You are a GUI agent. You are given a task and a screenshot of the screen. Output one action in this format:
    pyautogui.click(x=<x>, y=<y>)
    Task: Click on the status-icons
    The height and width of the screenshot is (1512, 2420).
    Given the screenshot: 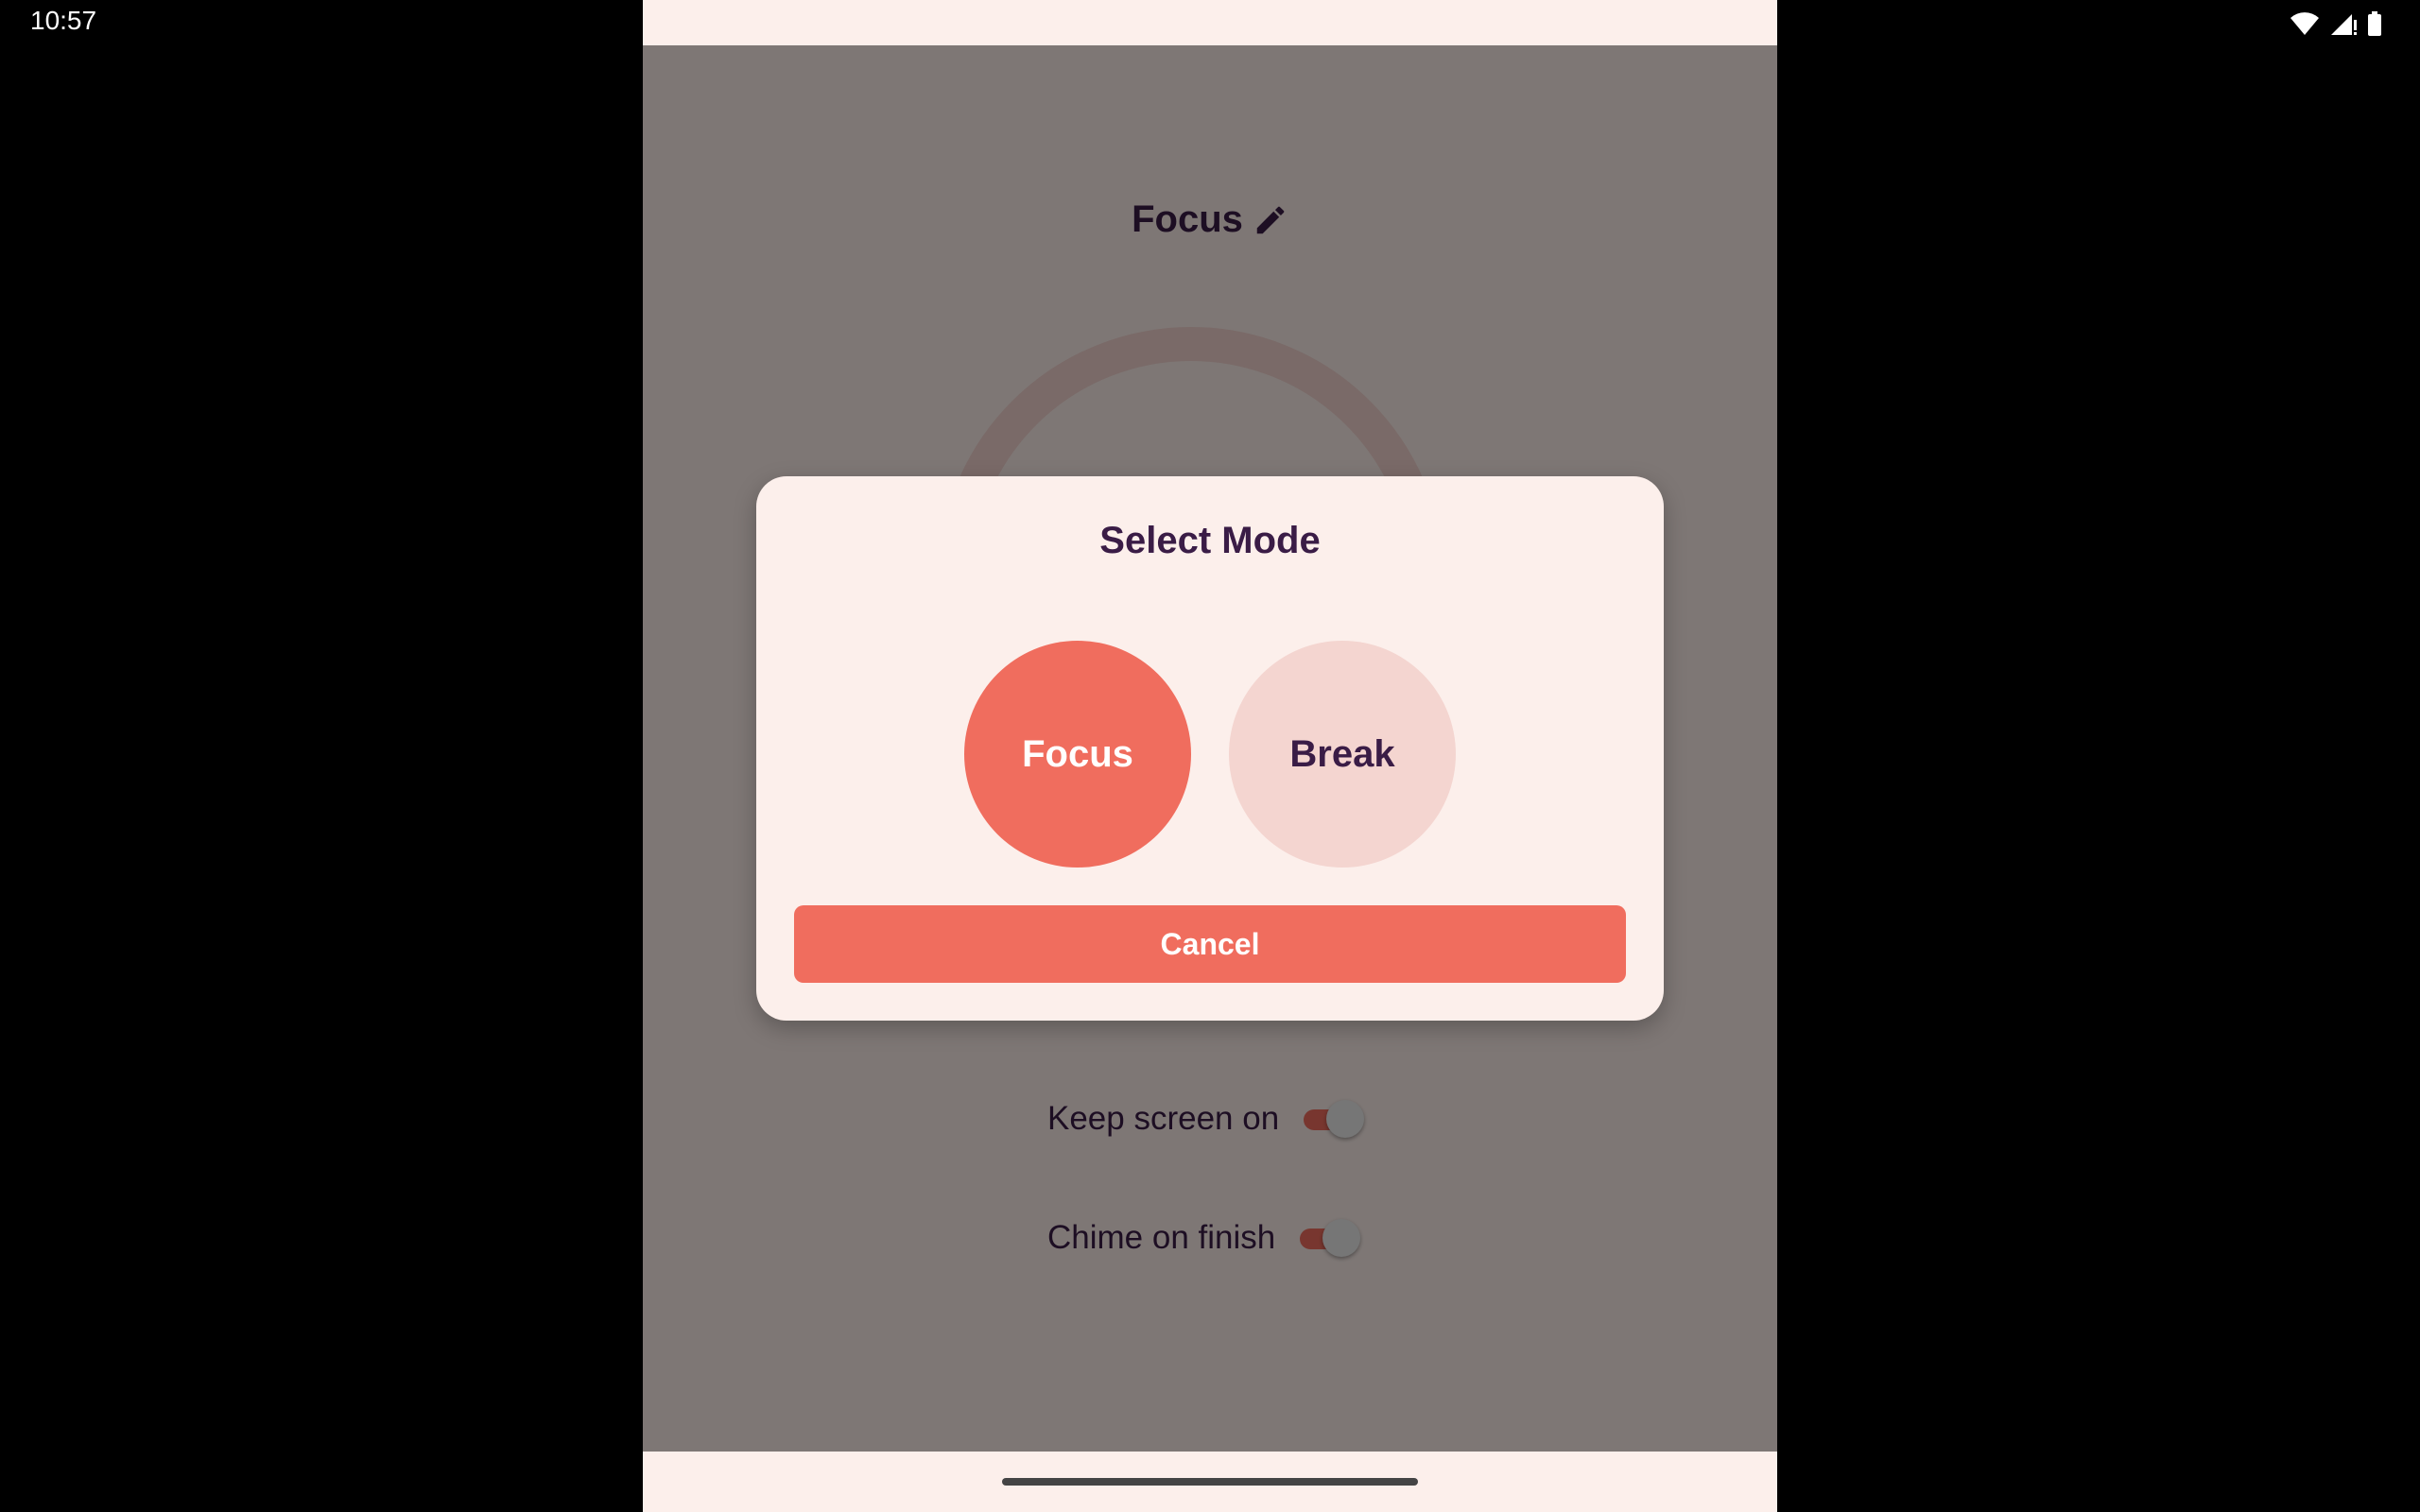 What is the action you would take?
    pyautogui.click(x=2336, y=23)
    